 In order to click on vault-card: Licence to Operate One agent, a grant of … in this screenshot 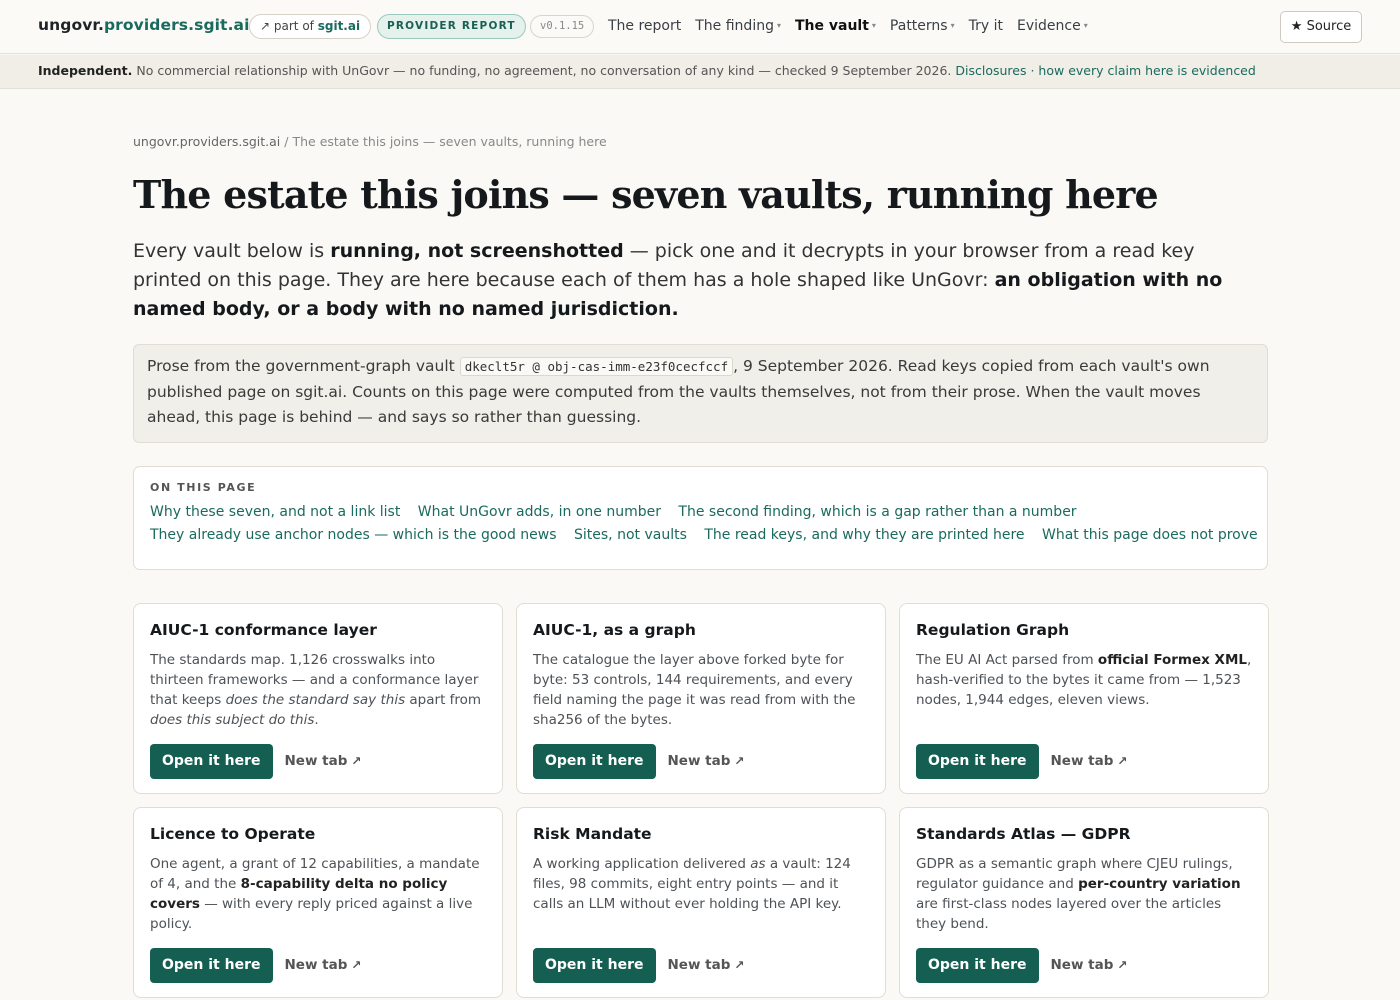, I will do `click(318, 902)`.